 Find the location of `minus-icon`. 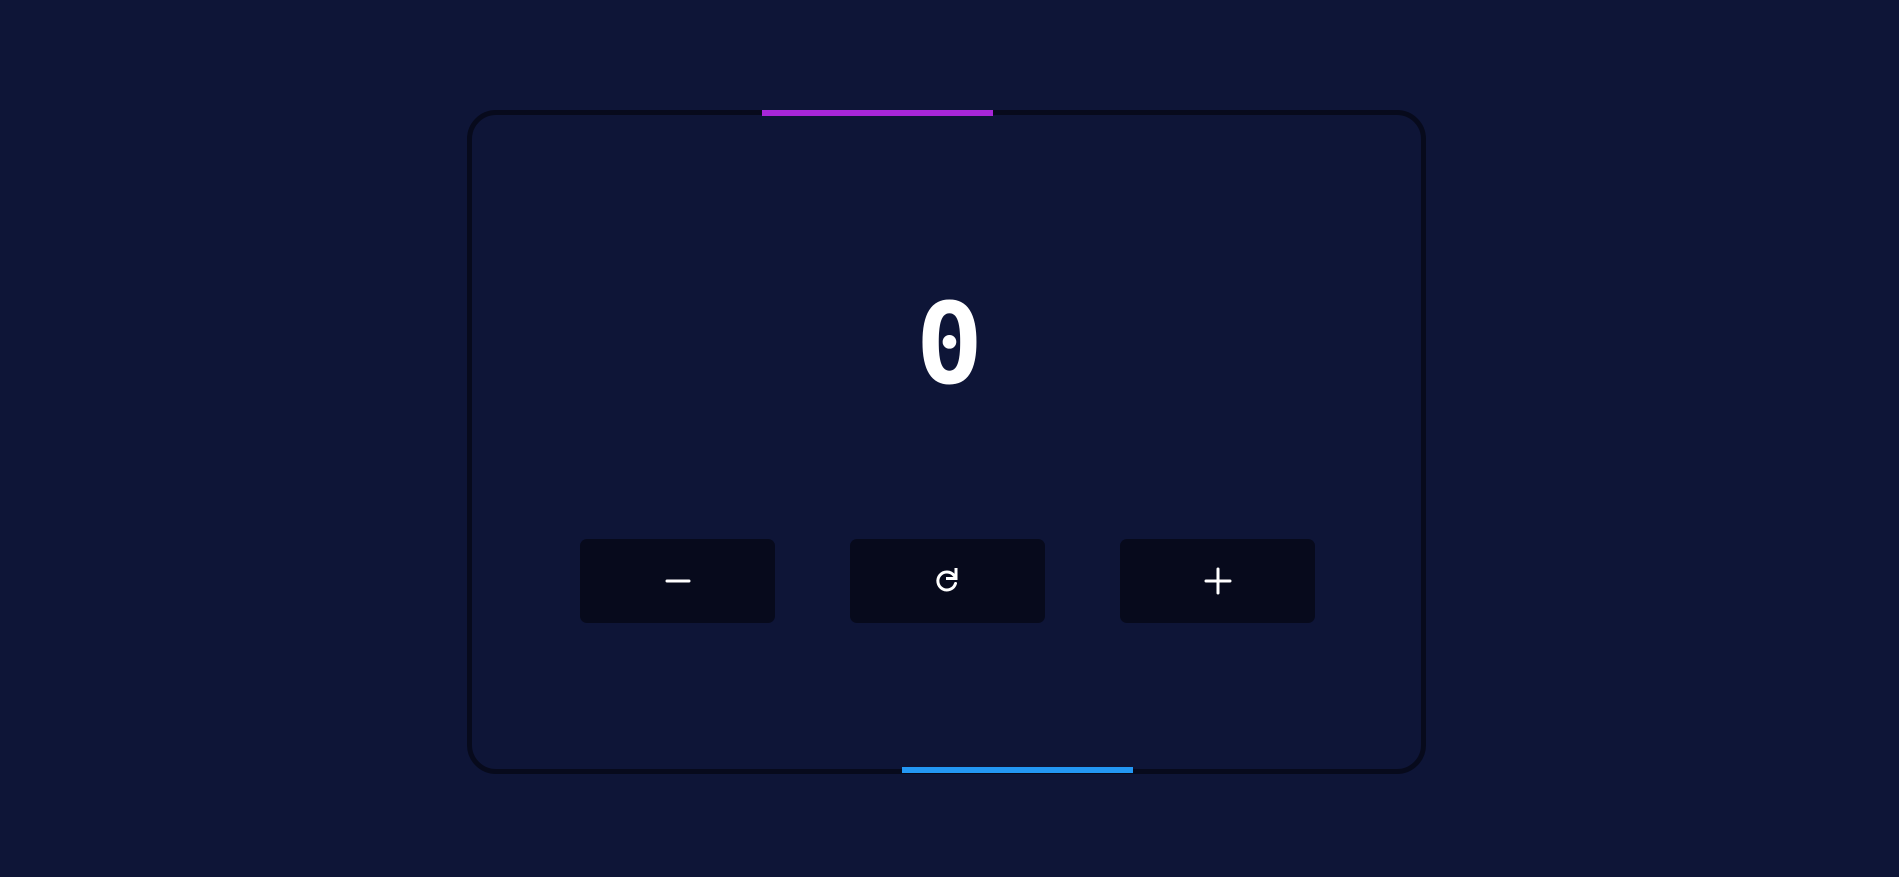

minus-icon is located at coordinates (678, 581).